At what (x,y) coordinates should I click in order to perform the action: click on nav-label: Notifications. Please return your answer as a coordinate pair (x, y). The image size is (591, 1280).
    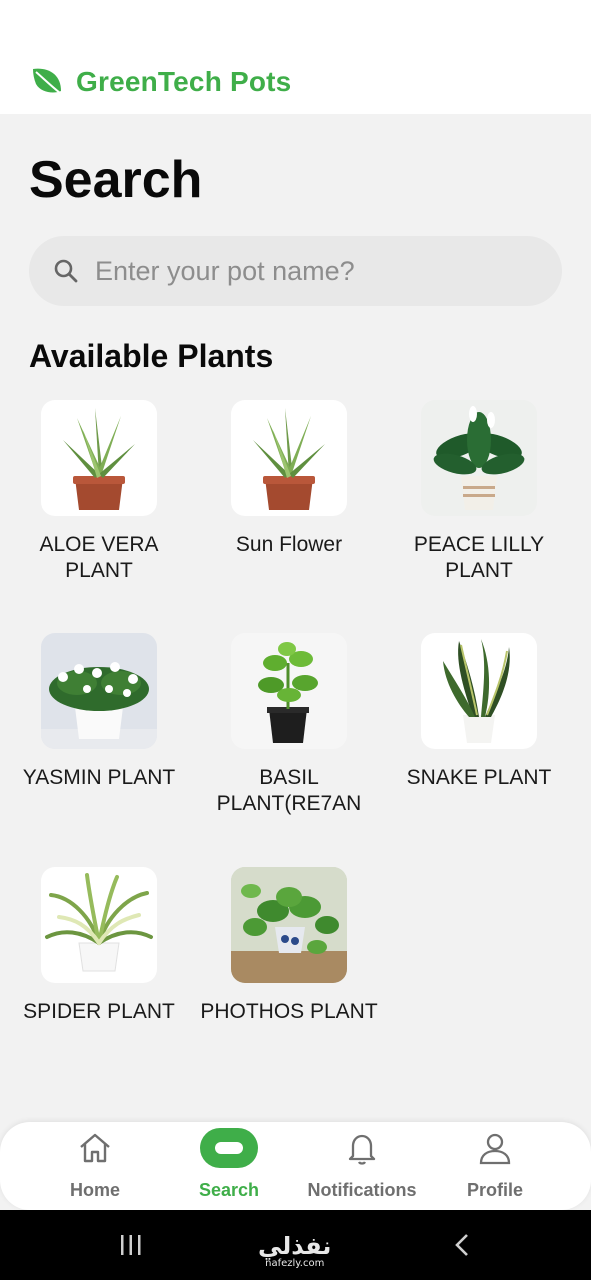
    Looking at the image, I should click on (362, 1190).